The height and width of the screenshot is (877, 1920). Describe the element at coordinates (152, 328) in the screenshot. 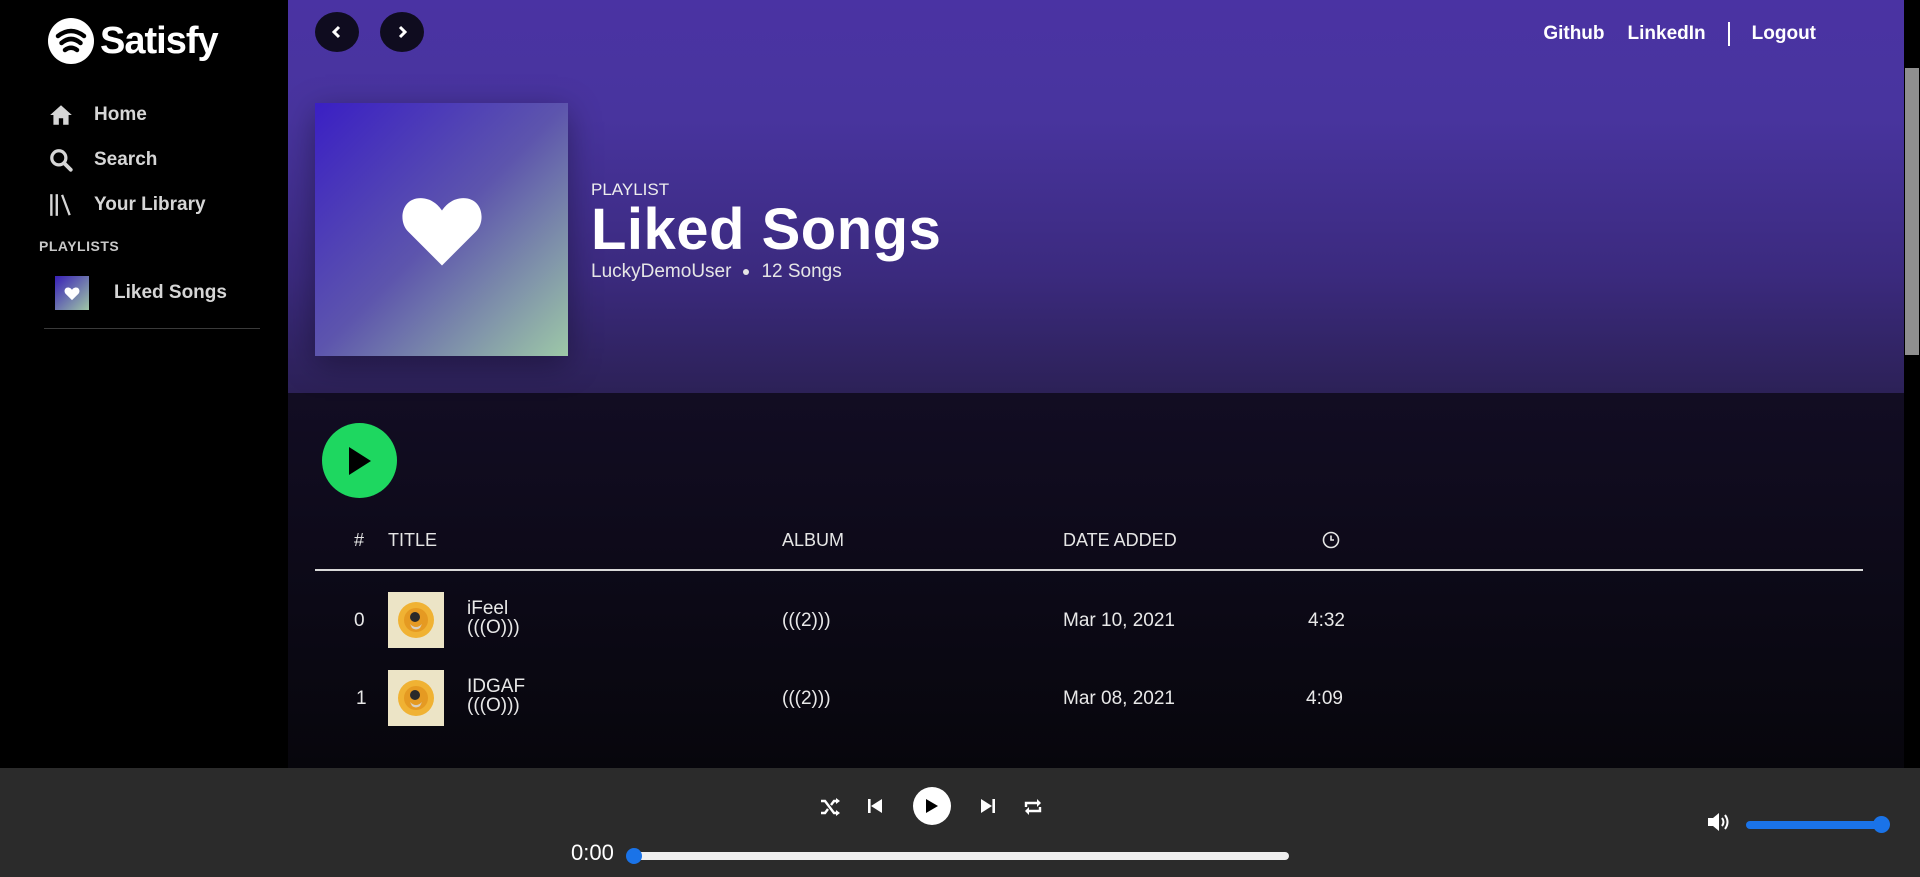

I see `sidebar-divider` at that location.